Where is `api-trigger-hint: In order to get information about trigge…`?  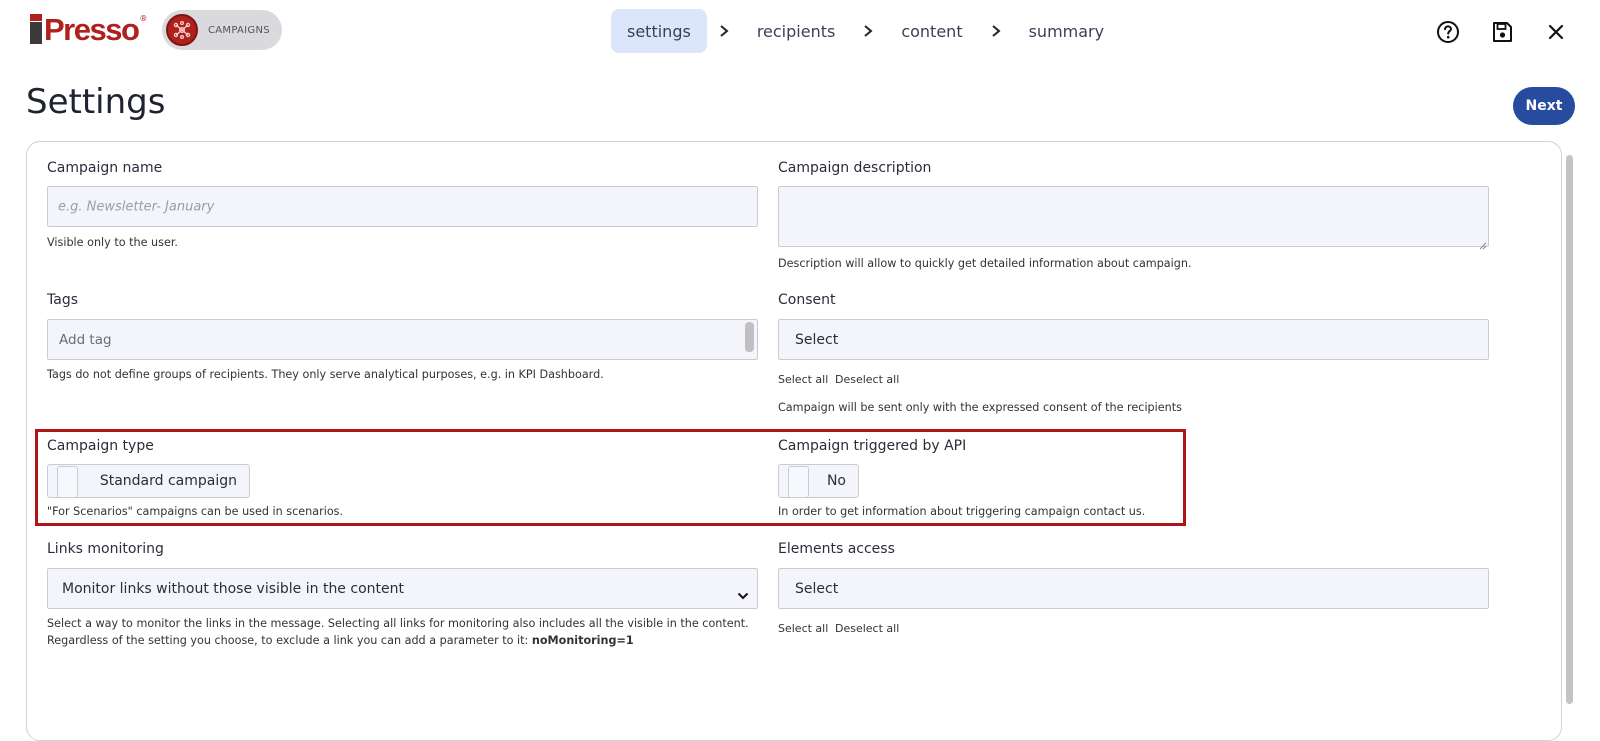
api-trigger-hint: In order to get information about trigge… is located at coordinates (962, 511).